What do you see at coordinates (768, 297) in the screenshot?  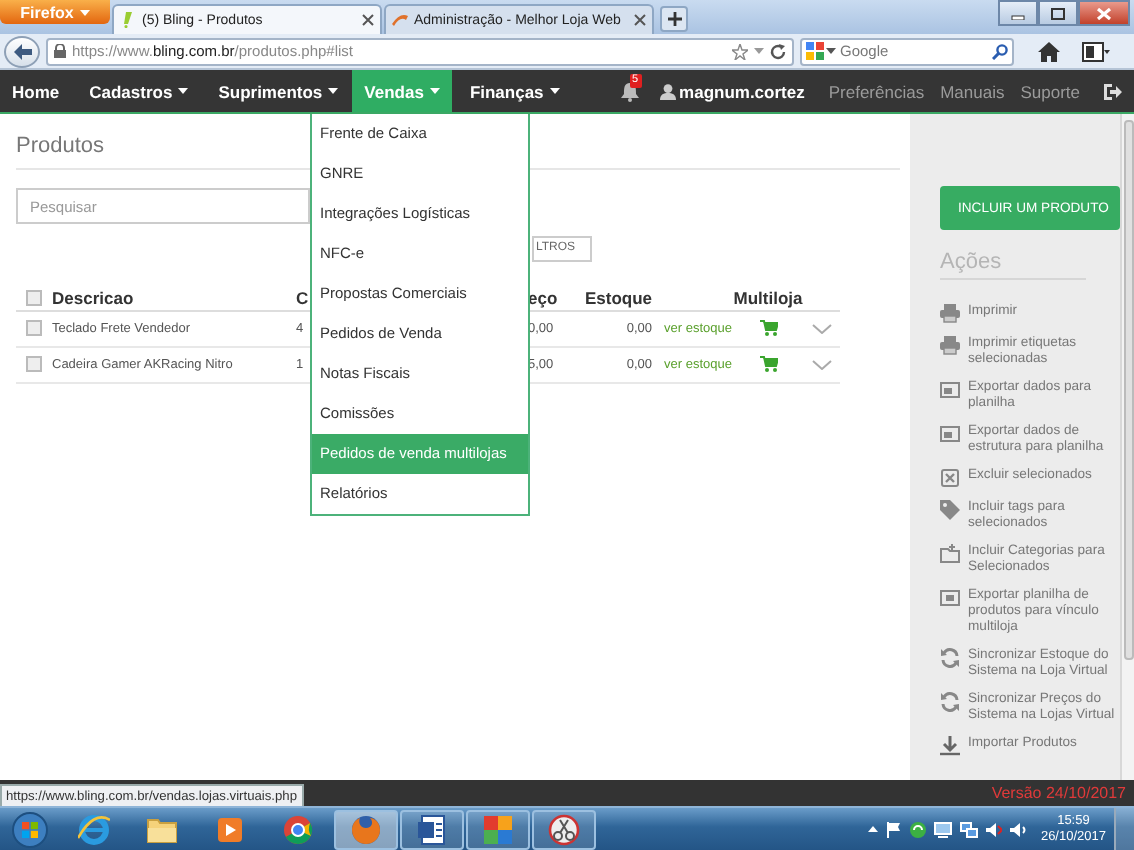 I see `column-header: Multiloja` at bounding box center [768, 297].